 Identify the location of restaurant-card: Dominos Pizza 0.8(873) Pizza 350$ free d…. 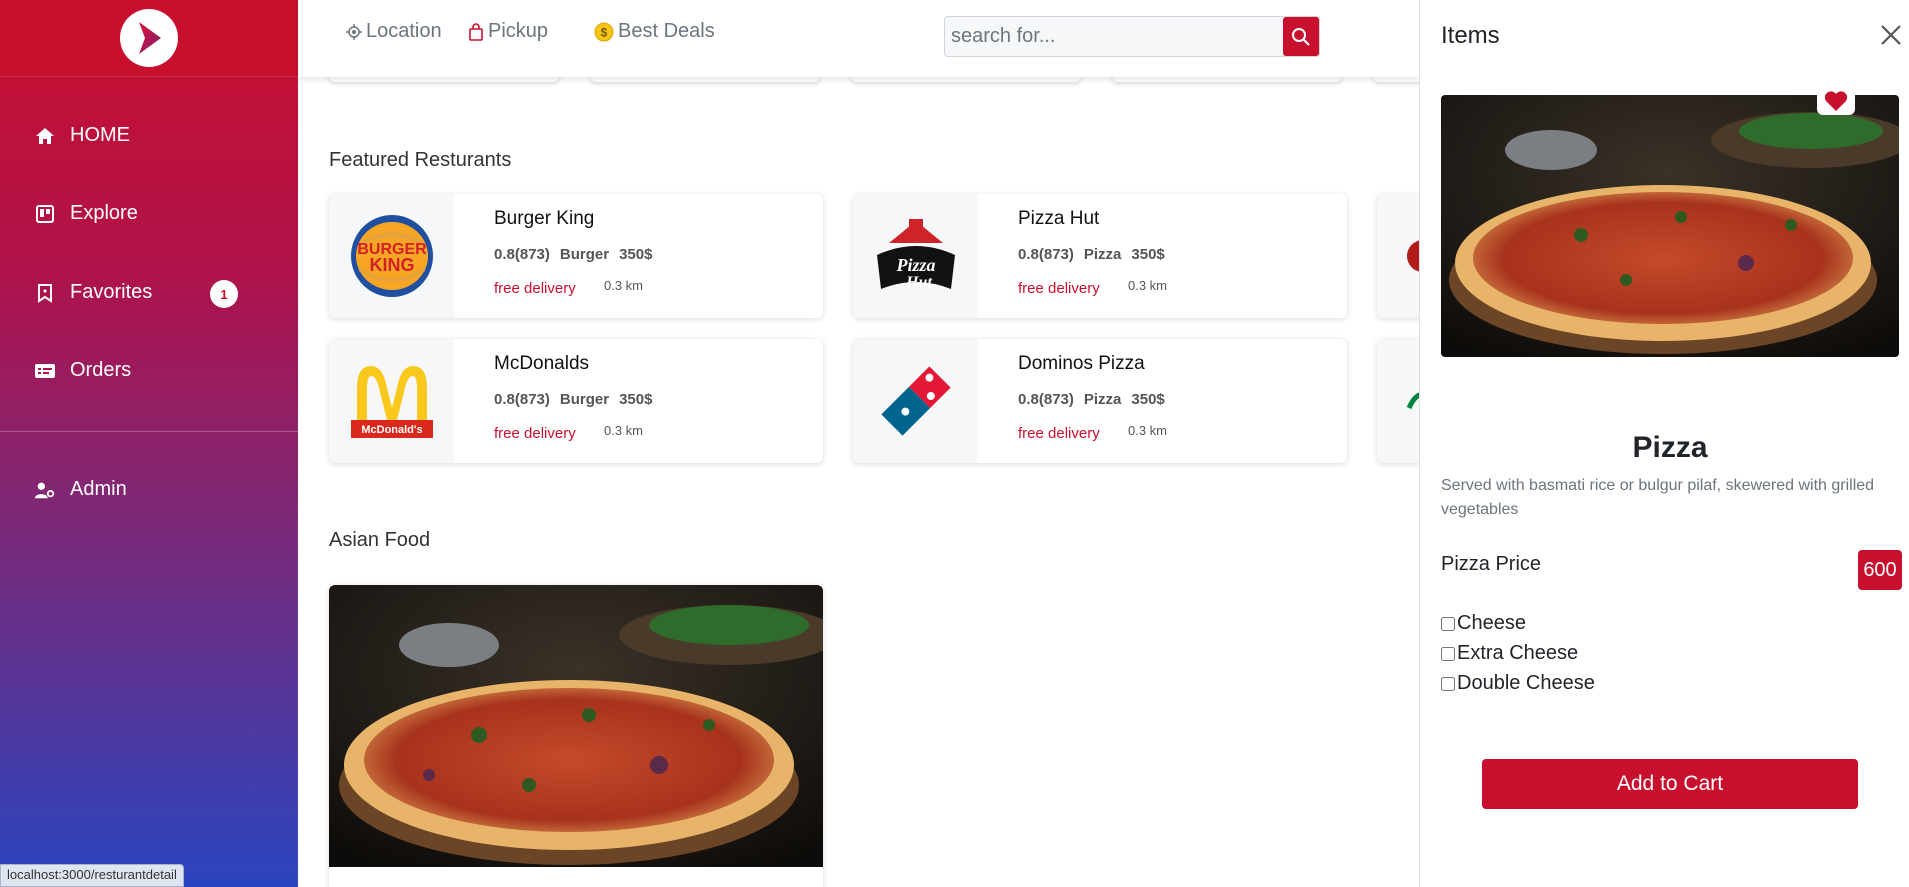
(1100, 401).